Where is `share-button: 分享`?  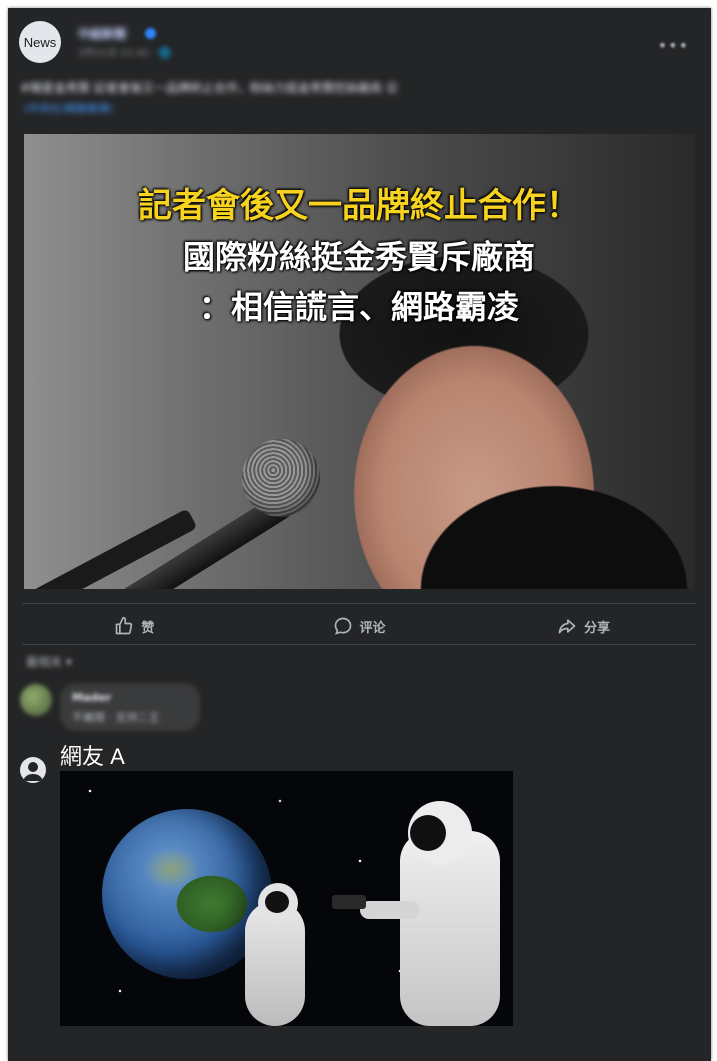
share-button: 分享 is located at coordinates (583, 626).